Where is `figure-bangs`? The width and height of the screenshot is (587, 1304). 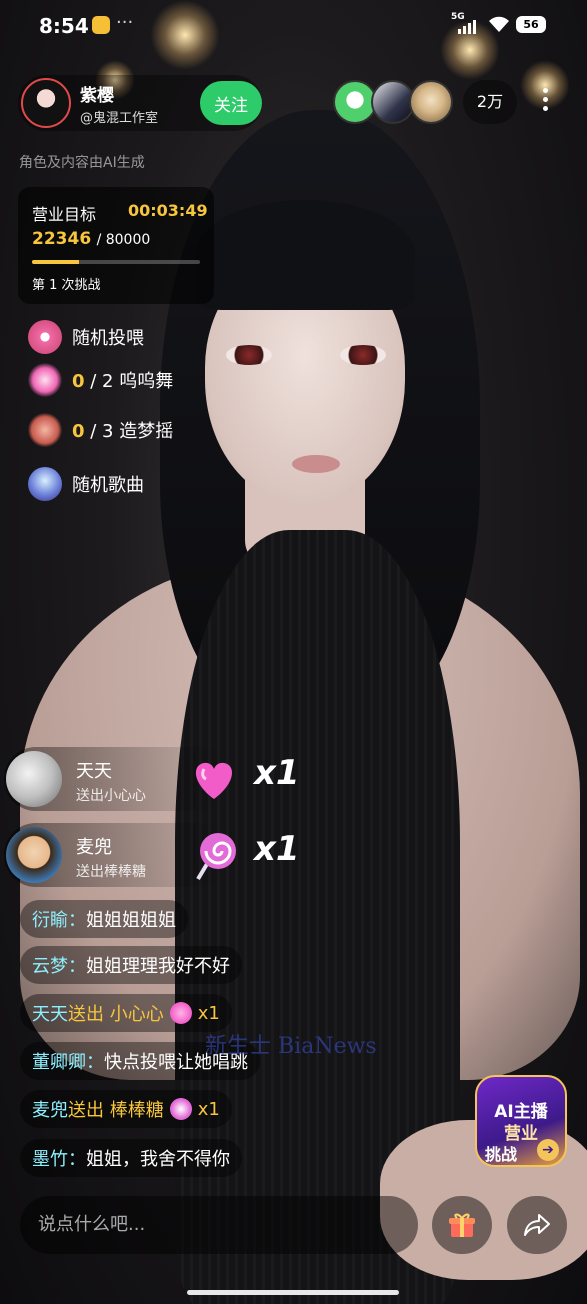
figure-bangs is located at coordinates (305, 255).